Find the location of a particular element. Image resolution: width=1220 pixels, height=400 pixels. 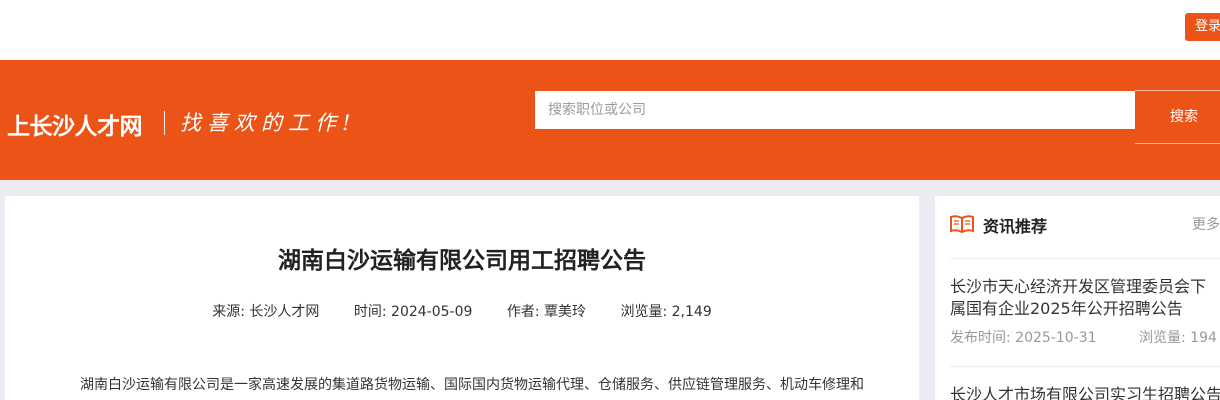

sidebar-title: 资讯推荐 is located at coordinates (1015, 226).